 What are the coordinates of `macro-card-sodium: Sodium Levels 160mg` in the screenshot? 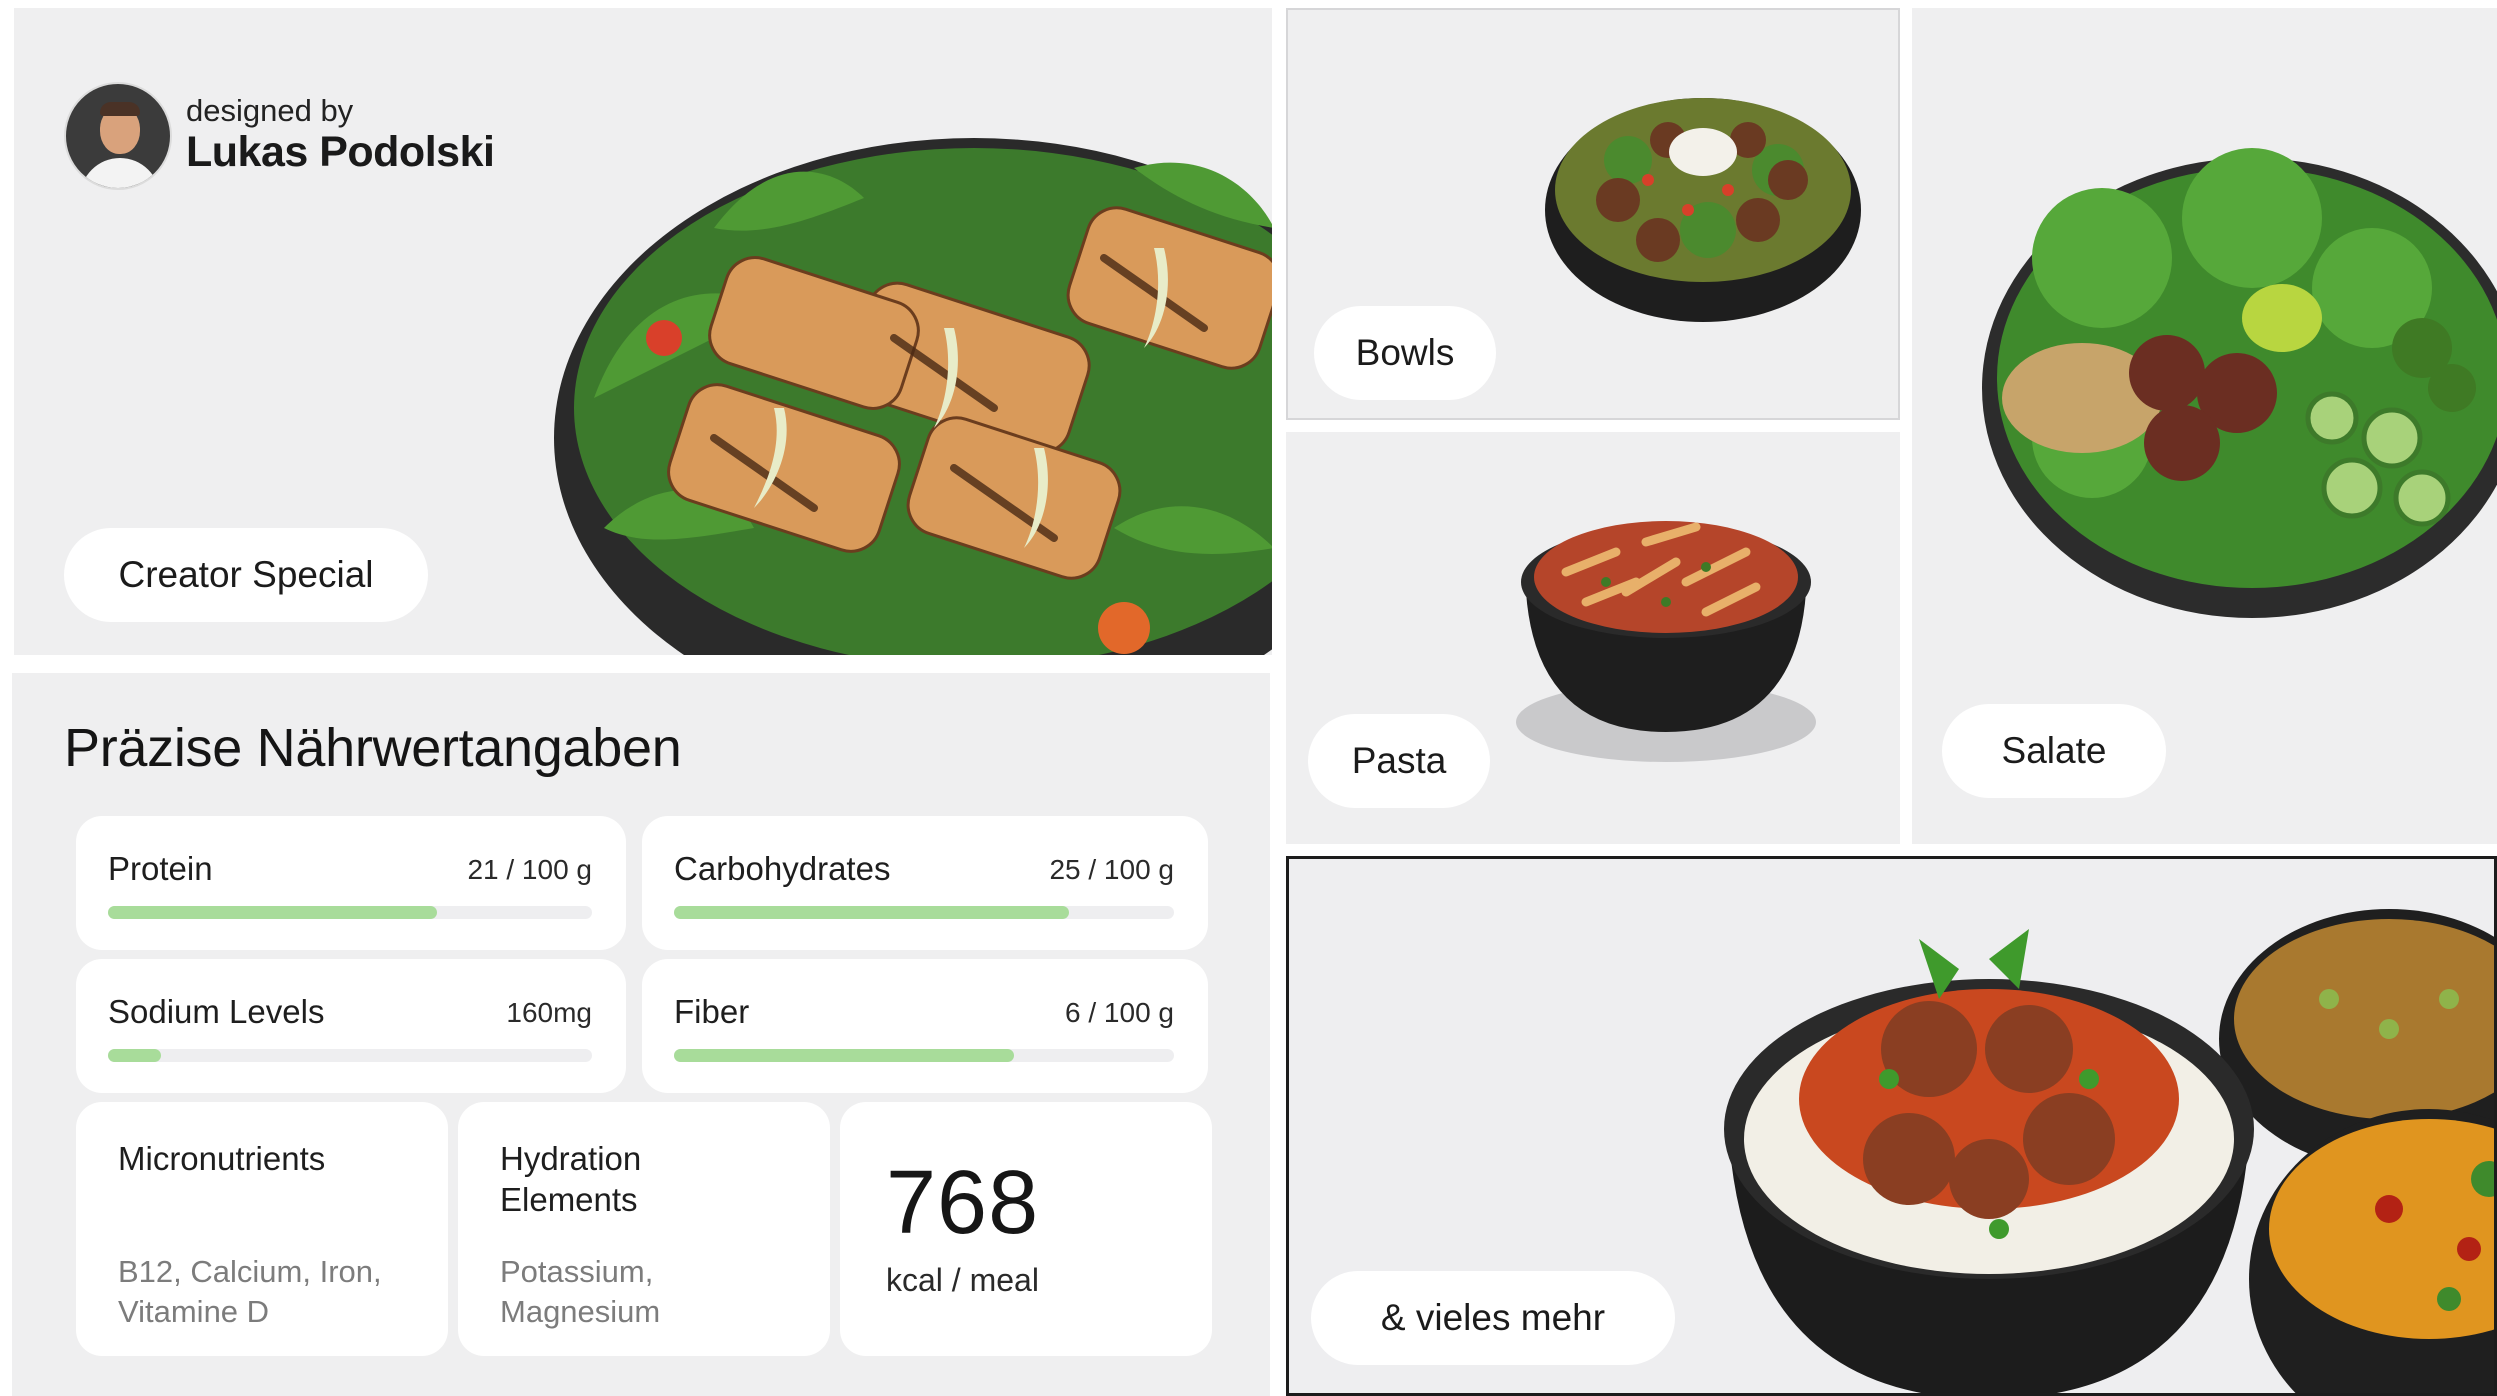 It's located at (351, 1026).